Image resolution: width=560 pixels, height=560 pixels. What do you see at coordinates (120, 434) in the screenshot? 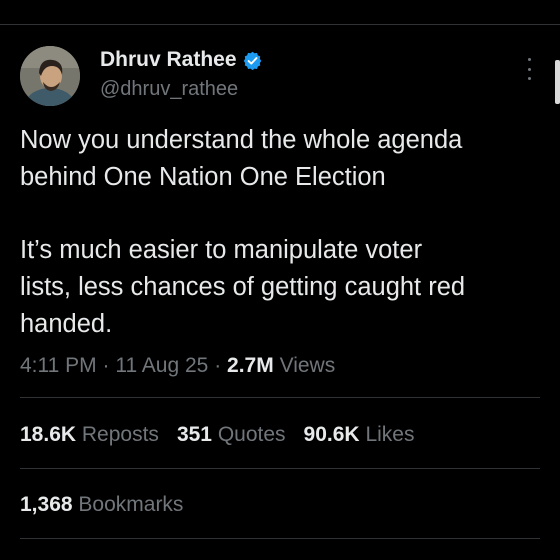
I see `reposts-label: Reposts` at bounding box center [120, 434].